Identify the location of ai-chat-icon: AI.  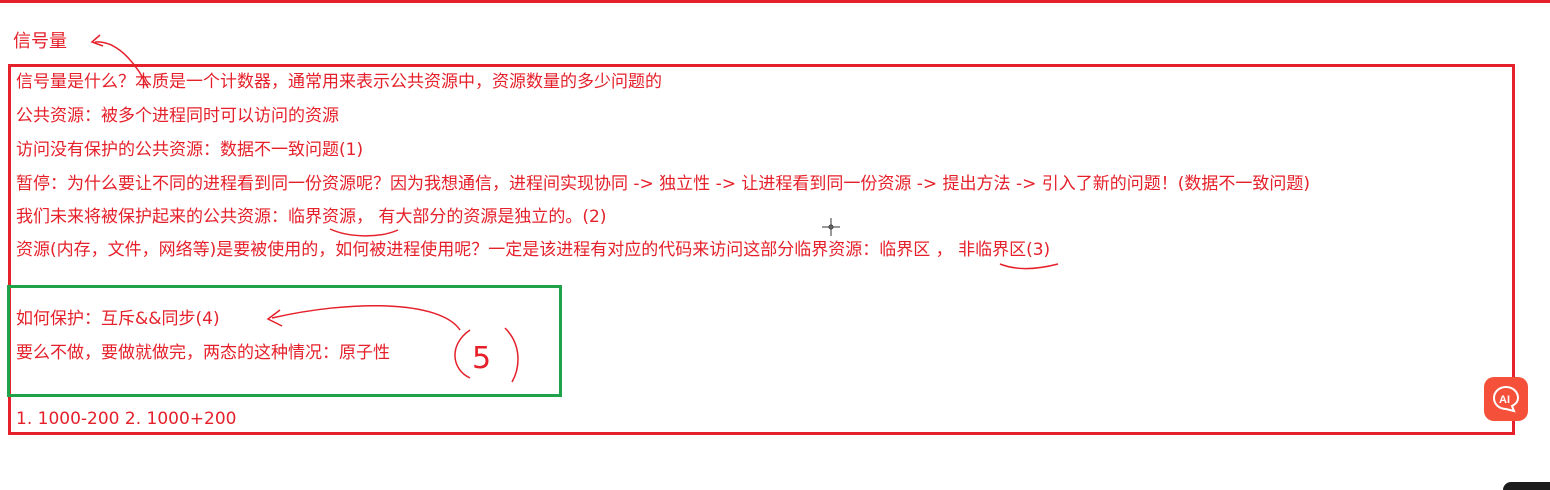
(1506, 399).